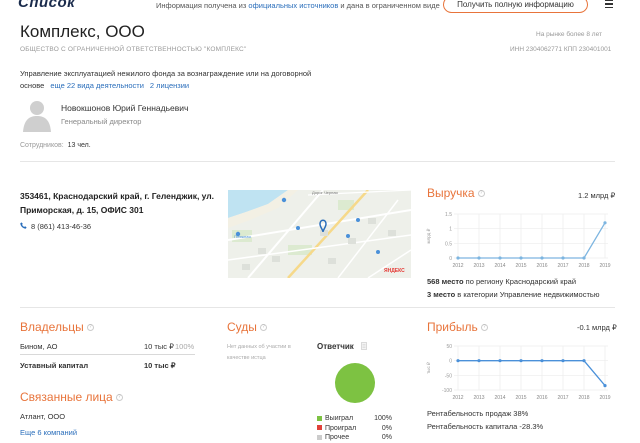 The height and width of the screenshot is (443, 640). What do you see at coordinates (609, 4) in the screenshot?
I see `menu-icon` at bounding box center [609, 4].